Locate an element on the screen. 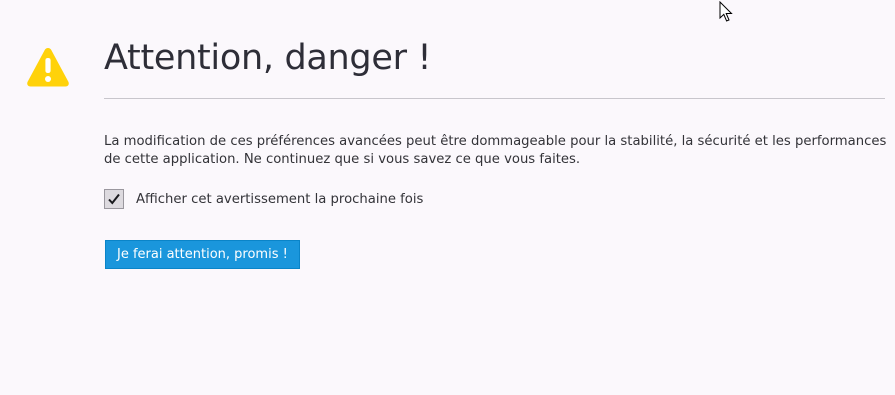 This screenshot has height=395, width=895. warning-icon is located at coordinates (48, 67).